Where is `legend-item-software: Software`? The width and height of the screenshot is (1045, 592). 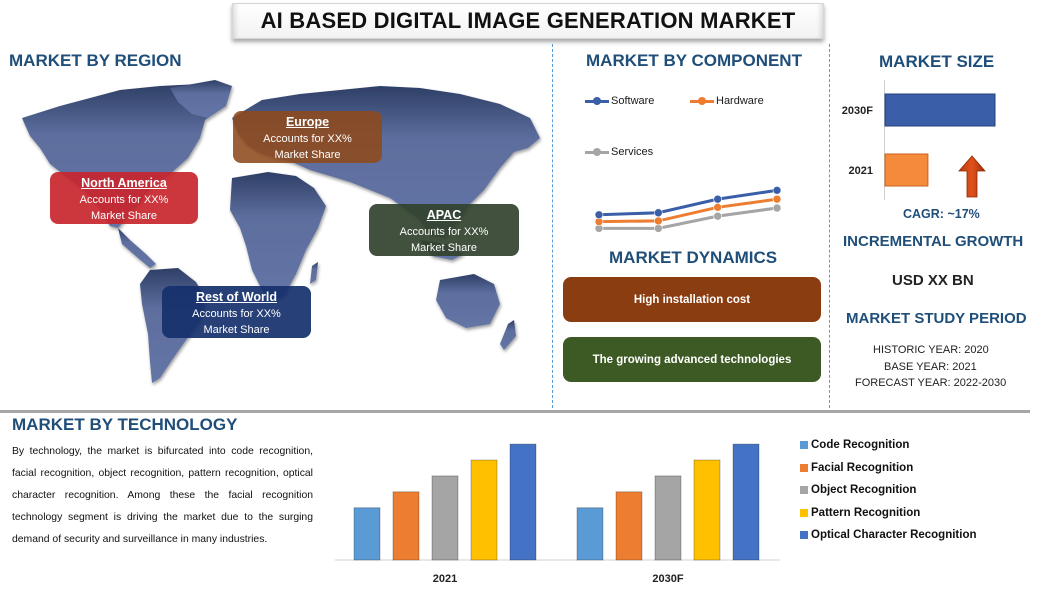 legend-item-software: Software is located at coordinates (619, 101).